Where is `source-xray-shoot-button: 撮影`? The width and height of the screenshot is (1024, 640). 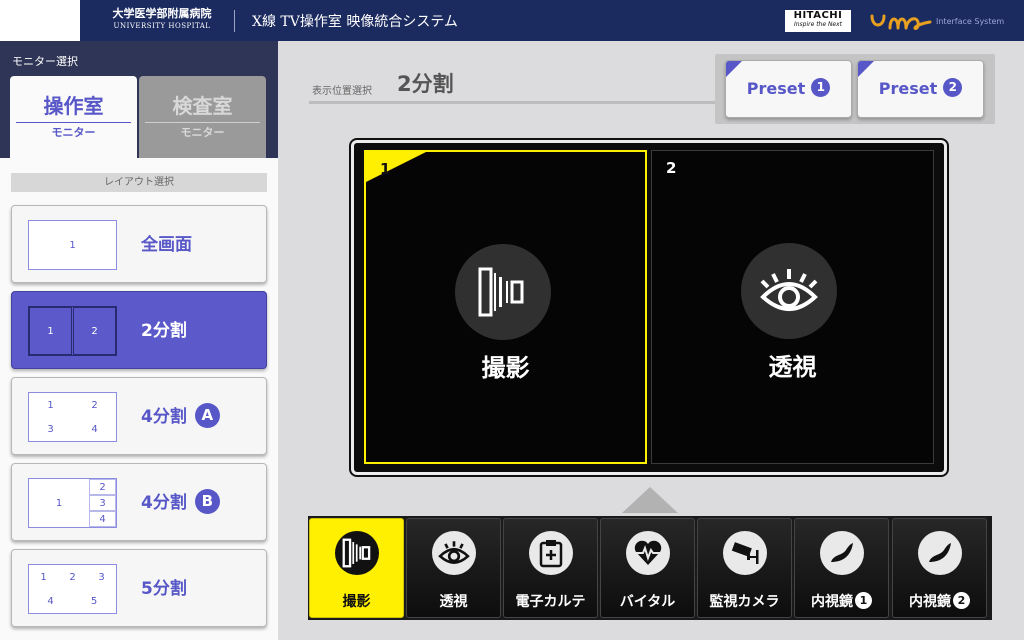
source-xray-shoot-button: 撮影 is located at coordinates (356, 568).